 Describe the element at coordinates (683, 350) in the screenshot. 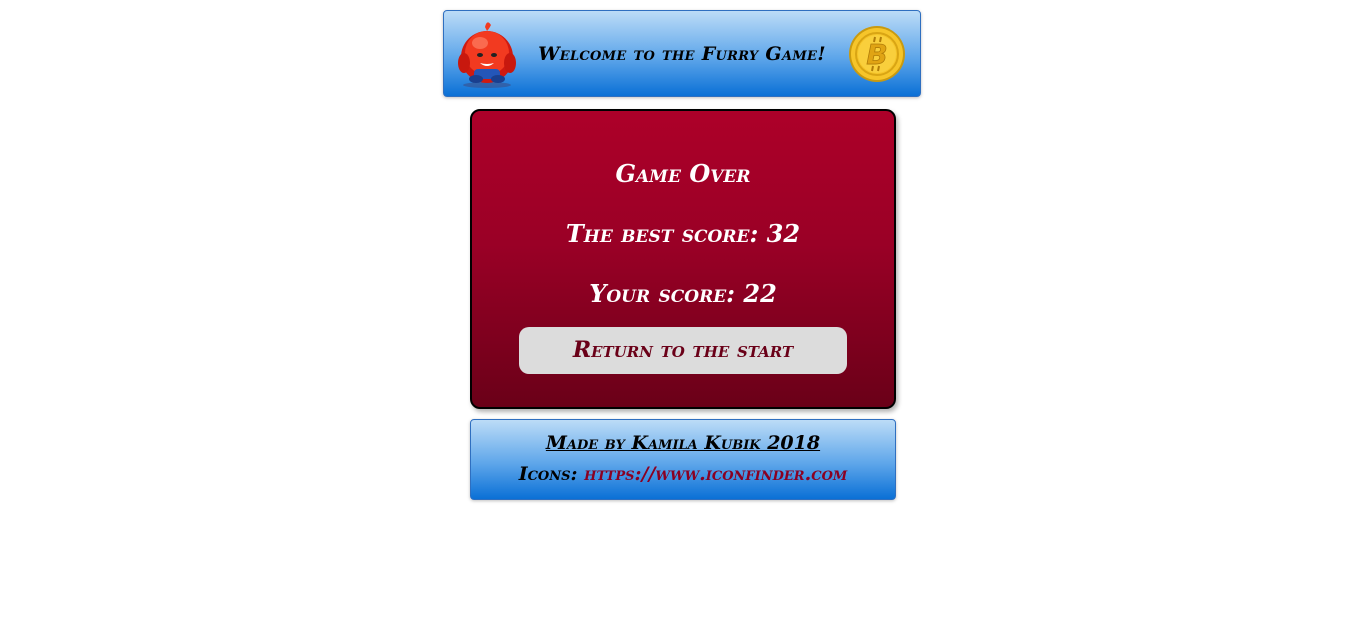

I see `return-to-start-button: Return to the start` at that location.